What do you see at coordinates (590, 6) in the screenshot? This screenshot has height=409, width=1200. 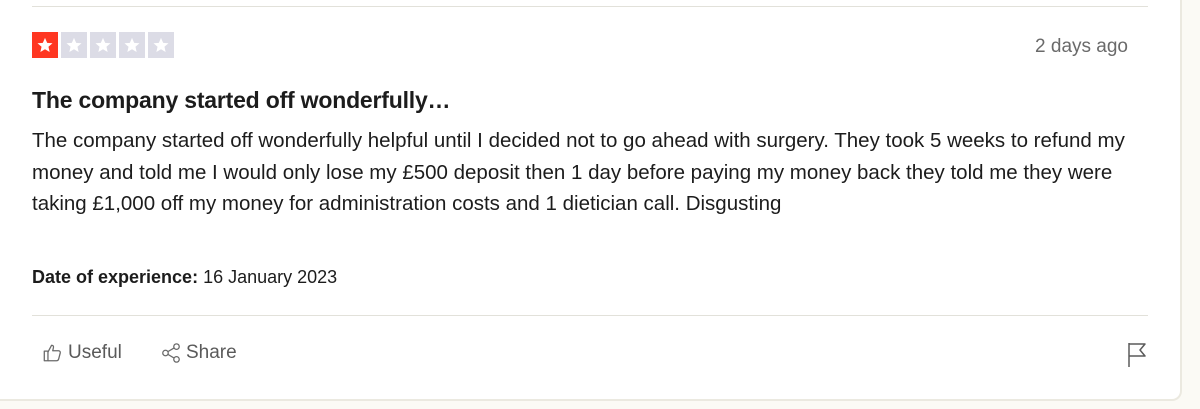 I see `top-divider` at bounding box center [590, 6].